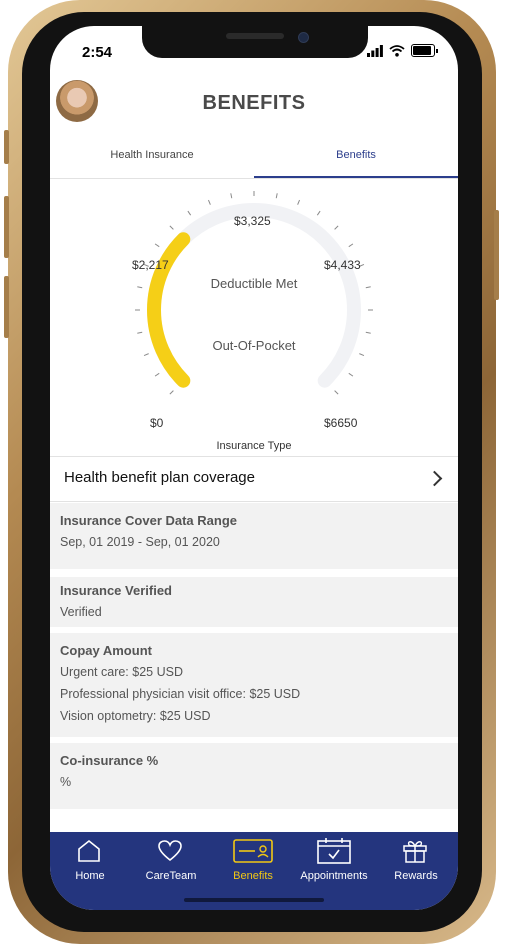 The image size is (508, 949). I want to click on copay-title: Copay Amount, so click(106, 650).